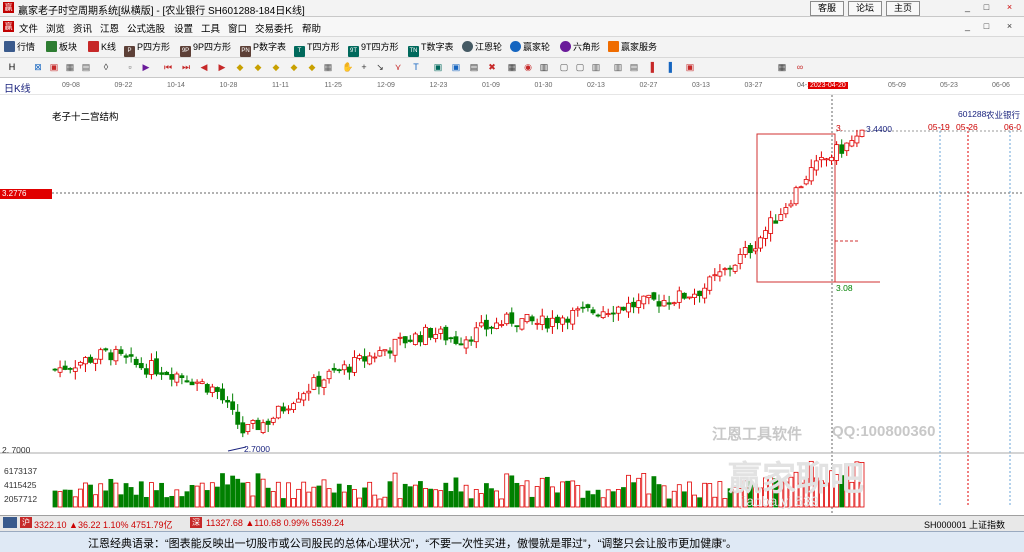 The width and height of the screenshot is (1024, 552). I want to click on last-bar-icon: ⏭, so click(186, 67).